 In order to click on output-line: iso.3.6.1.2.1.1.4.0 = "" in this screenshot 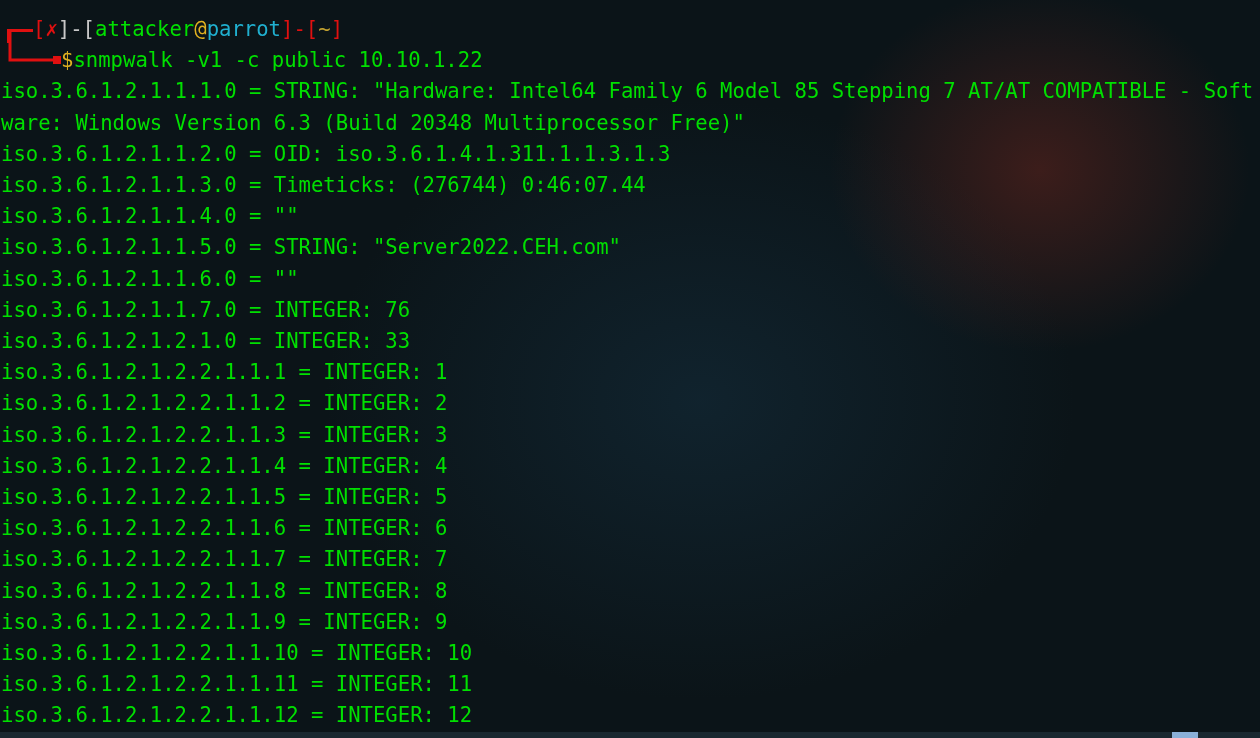, I will do `click(150, 217)`.